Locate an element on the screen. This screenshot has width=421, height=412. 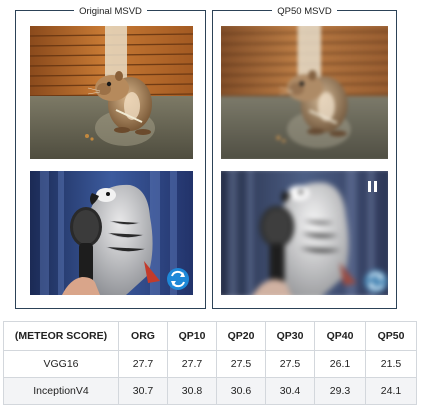
model-name-cell: InceptionV4 is located at coordinates (61, 391).